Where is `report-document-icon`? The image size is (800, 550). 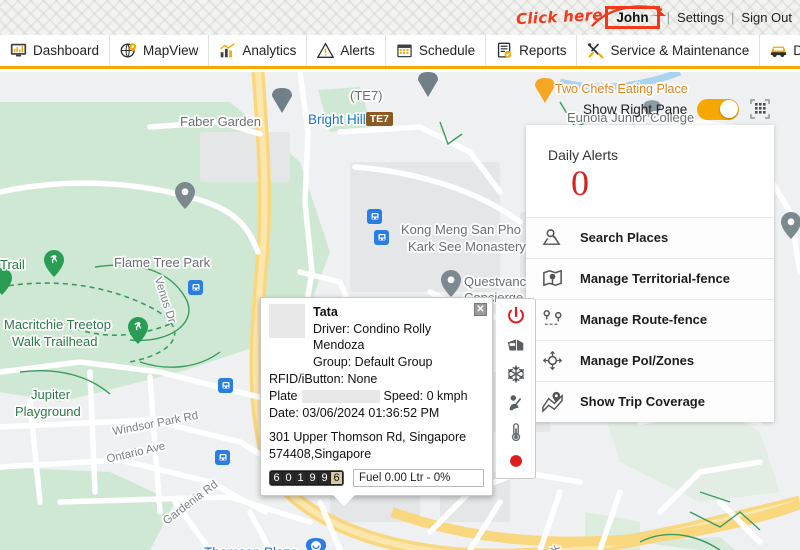
report-document-icon is located at coordinates (505, 50).